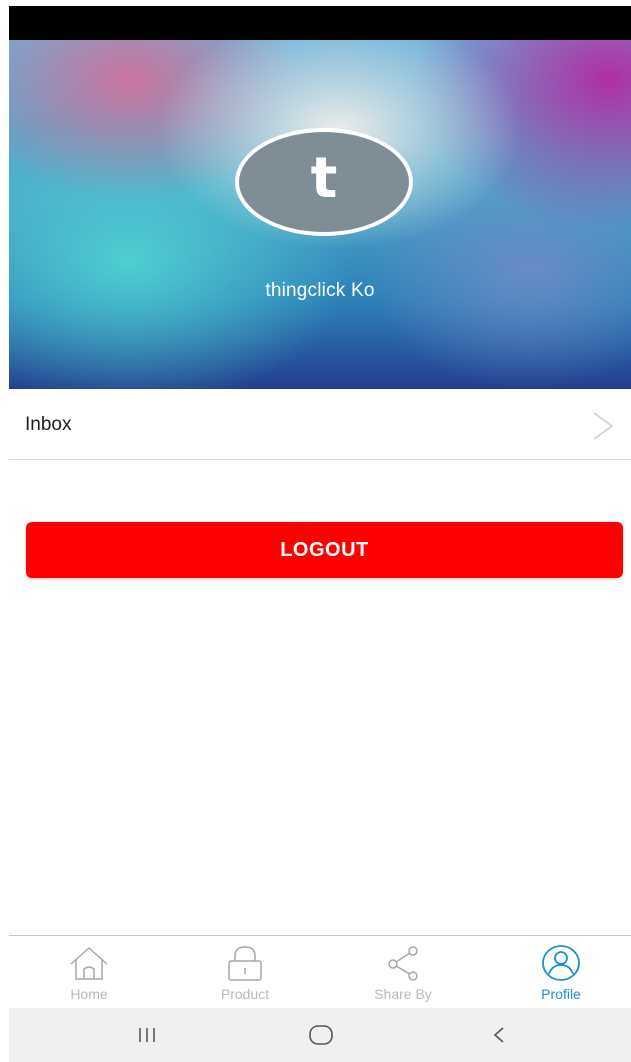  Describe the element at coordinates (320, 290) in the screenshot. I see `username: thingclick Ko` at that location.